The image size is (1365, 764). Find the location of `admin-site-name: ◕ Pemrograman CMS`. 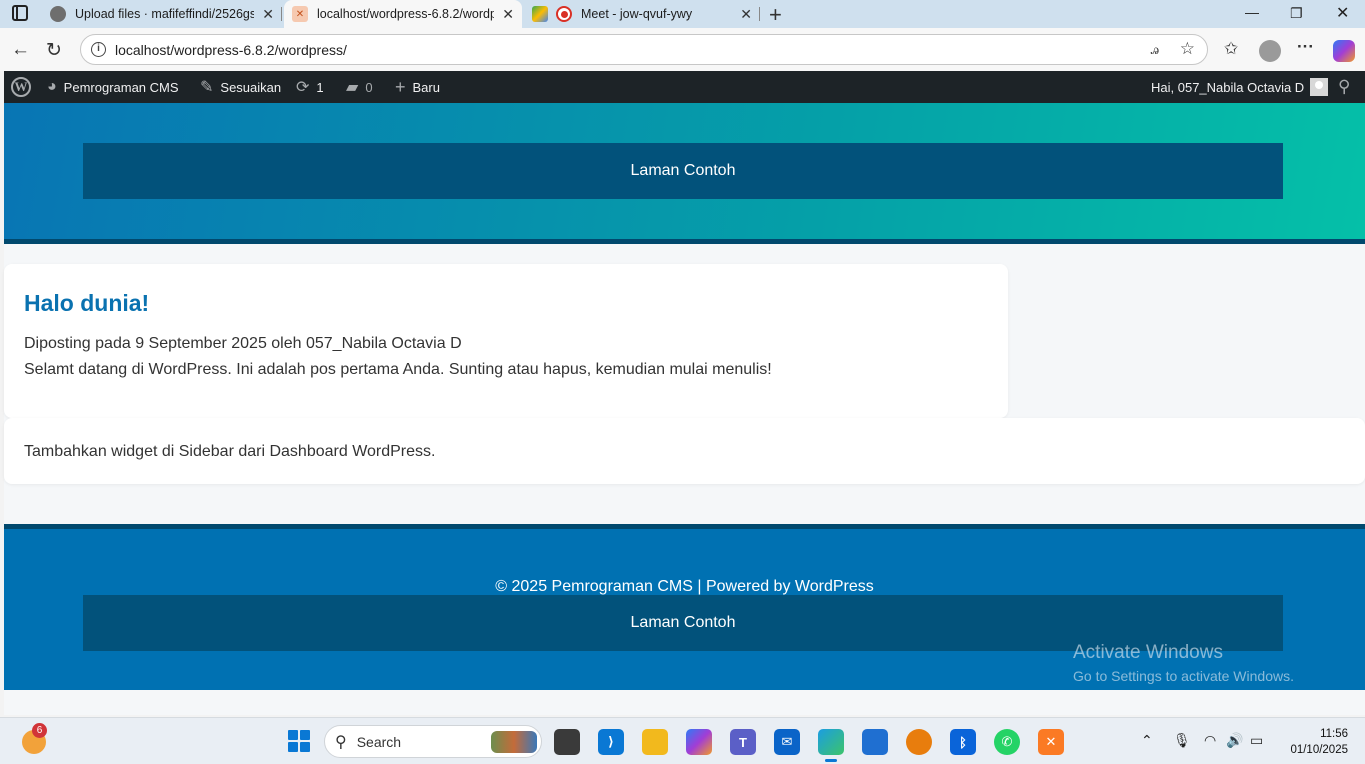

admin-site-name: ◕ Pemrograman CMS is located at coordinates (113, 87).